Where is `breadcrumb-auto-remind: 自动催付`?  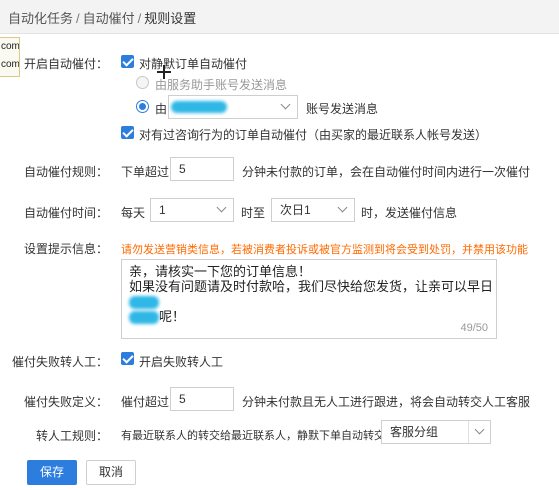 breadcrumb-auto-remind: 自动催付 is located at coordinates (109, 18).